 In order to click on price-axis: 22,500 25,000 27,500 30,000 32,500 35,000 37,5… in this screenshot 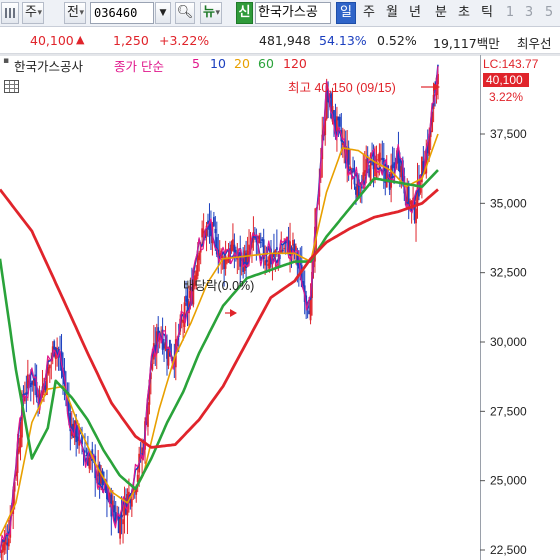, I will do `click(503, 342)`.